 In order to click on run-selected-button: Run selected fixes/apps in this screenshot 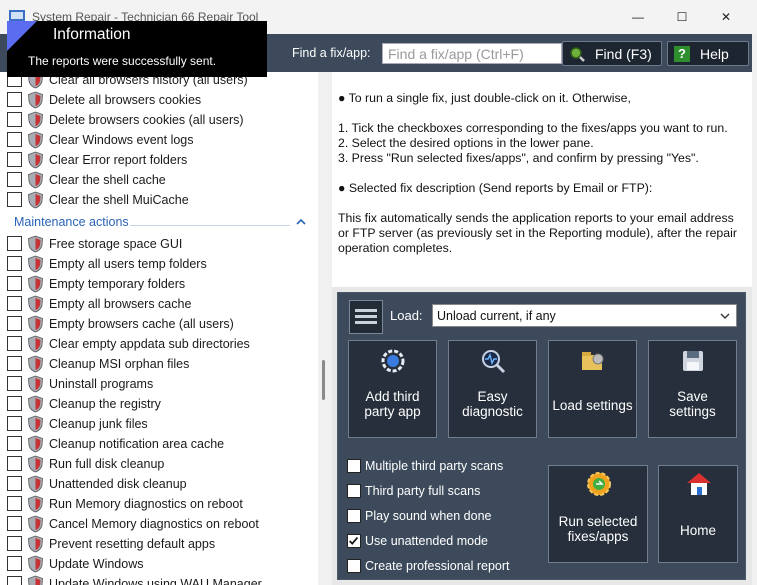, I will do `click(598, 514)`.